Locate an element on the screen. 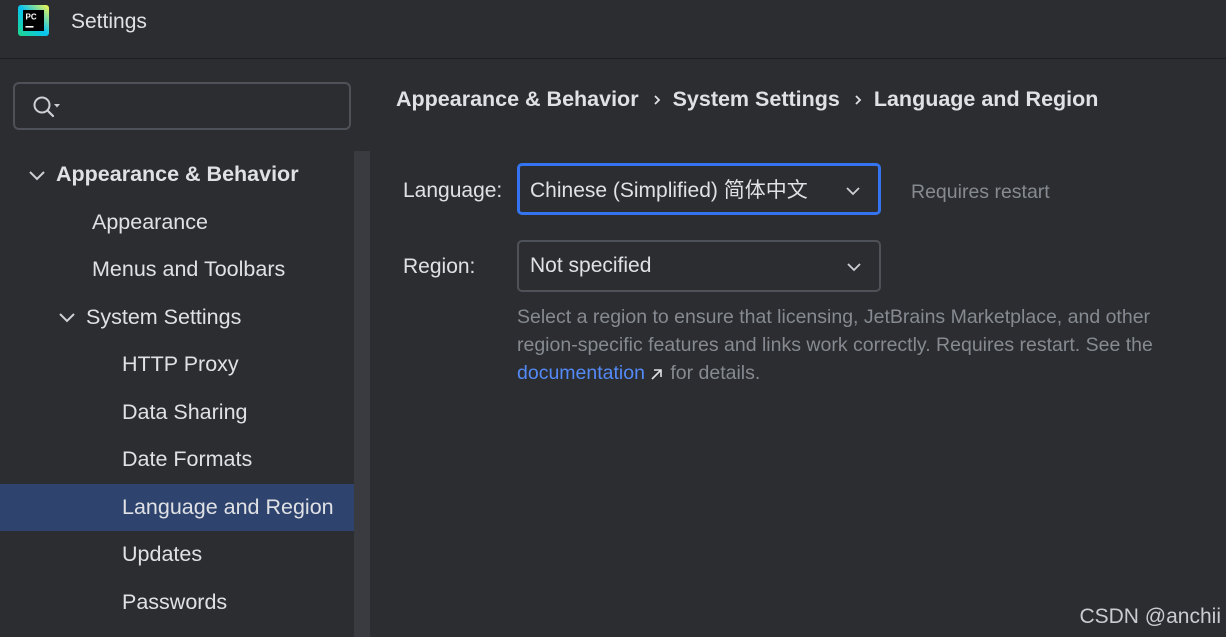  tree-item-menus-toolbars: Menus and Toolbars is located at coordinates (177, 270).